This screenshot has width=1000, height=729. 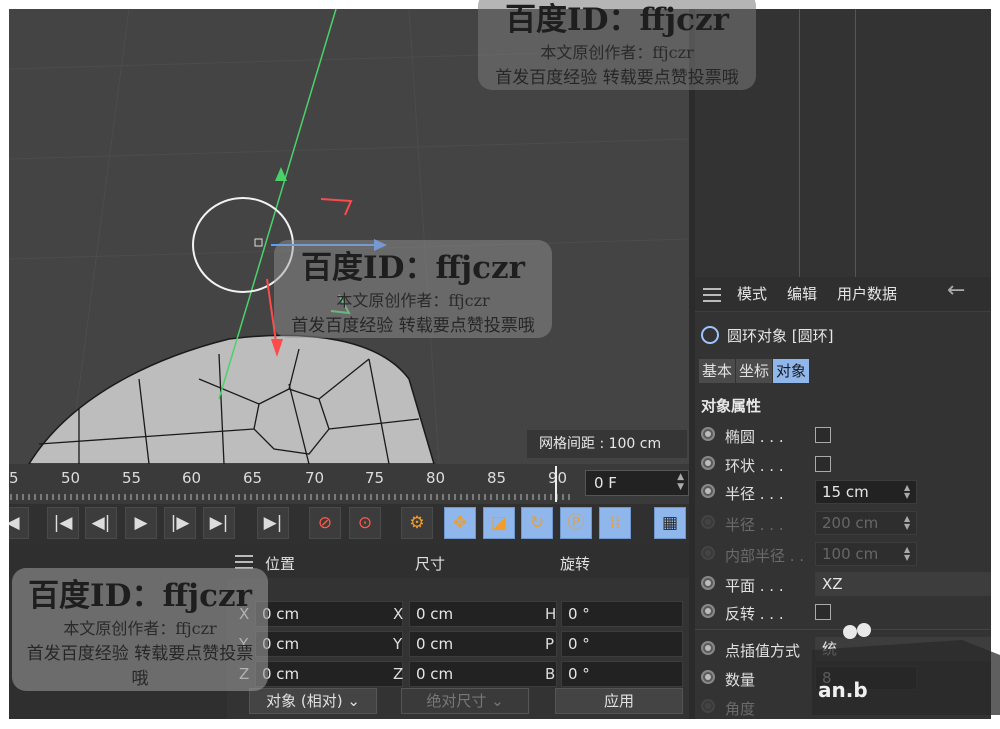 I want to click on position-z-field: 0 cm, so click(x=329, y=674).